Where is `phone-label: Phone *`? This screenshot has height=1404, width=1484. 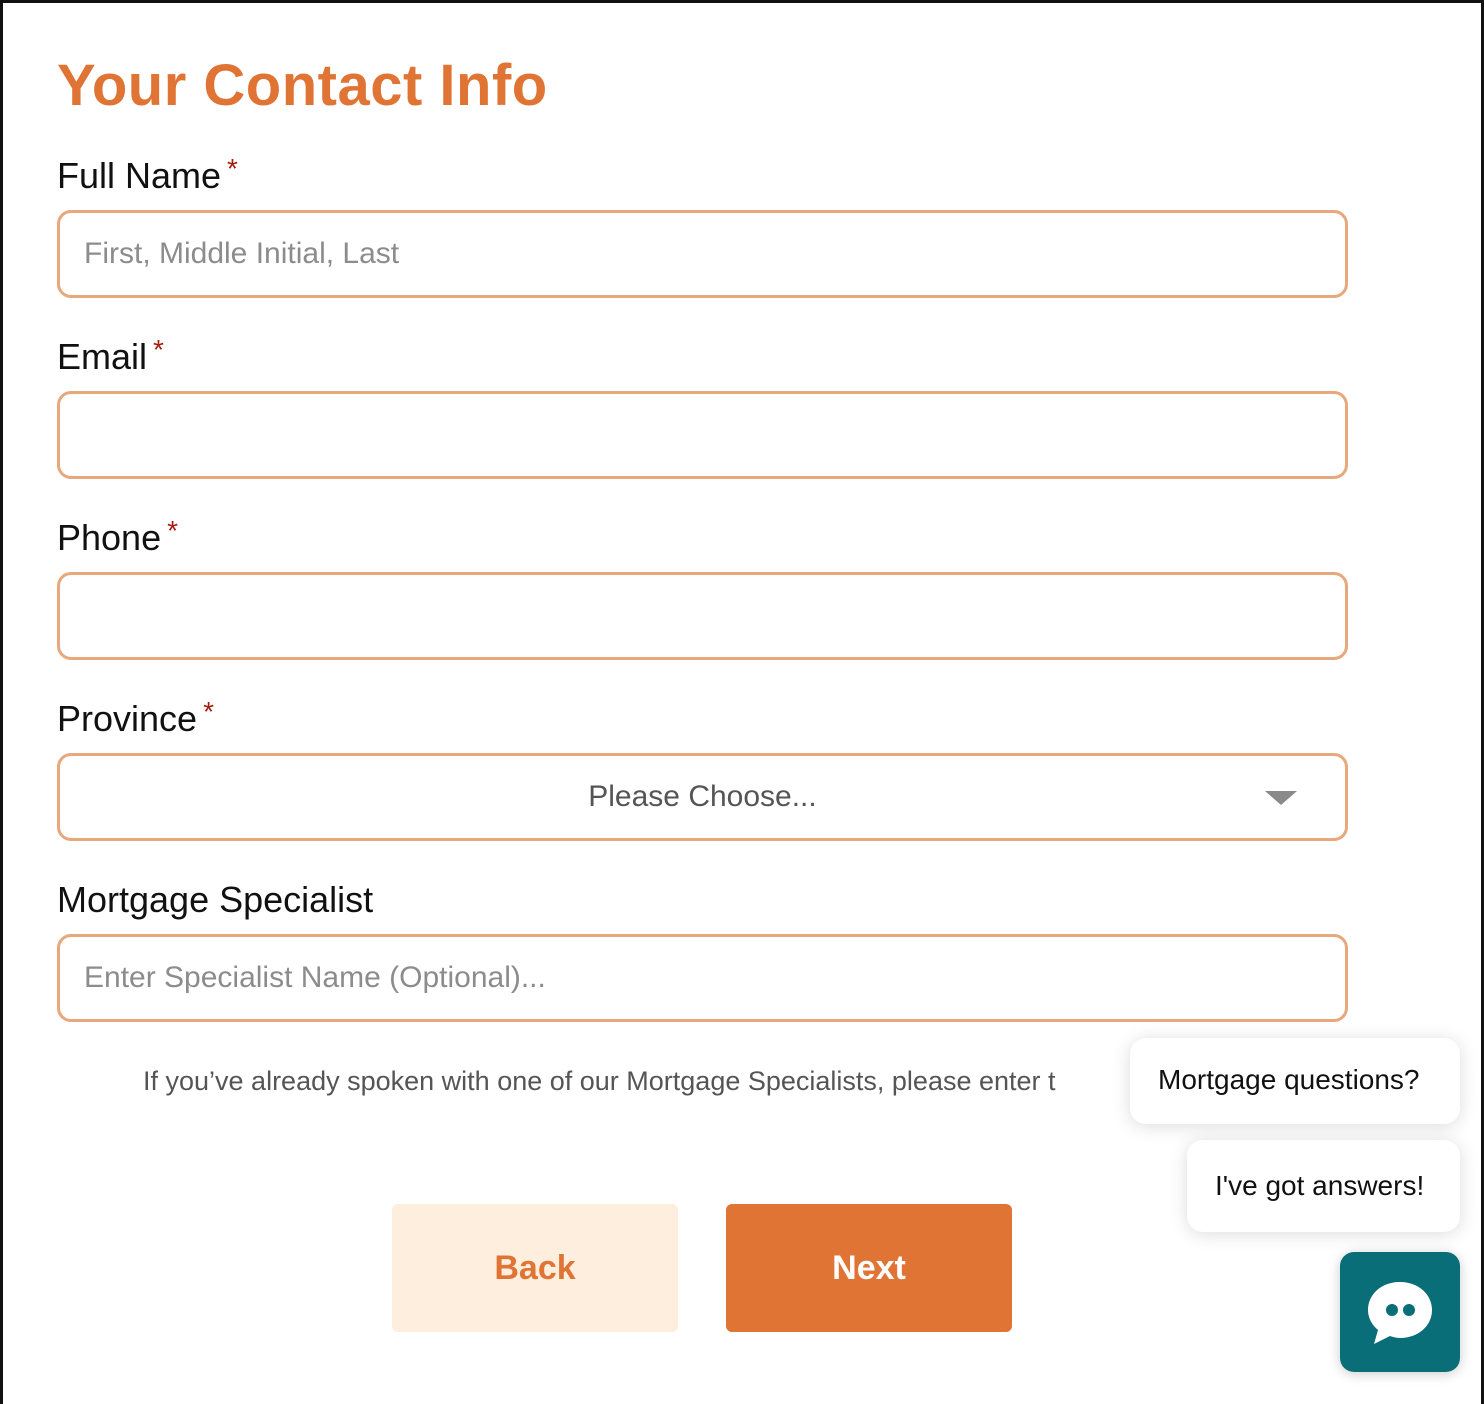
phone-label: Phone * is located at coordinates (118, 537).